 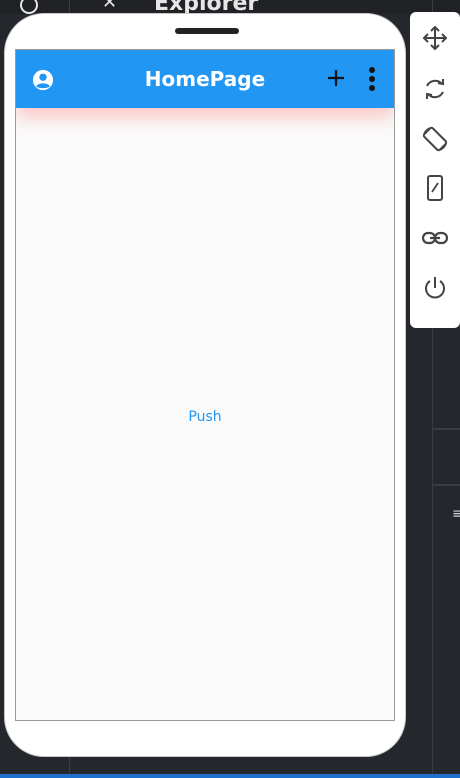 What do you see at coordinates (435, 170) in the screenshot?
I see `device-toolbar` at bounding box center [435, 170].